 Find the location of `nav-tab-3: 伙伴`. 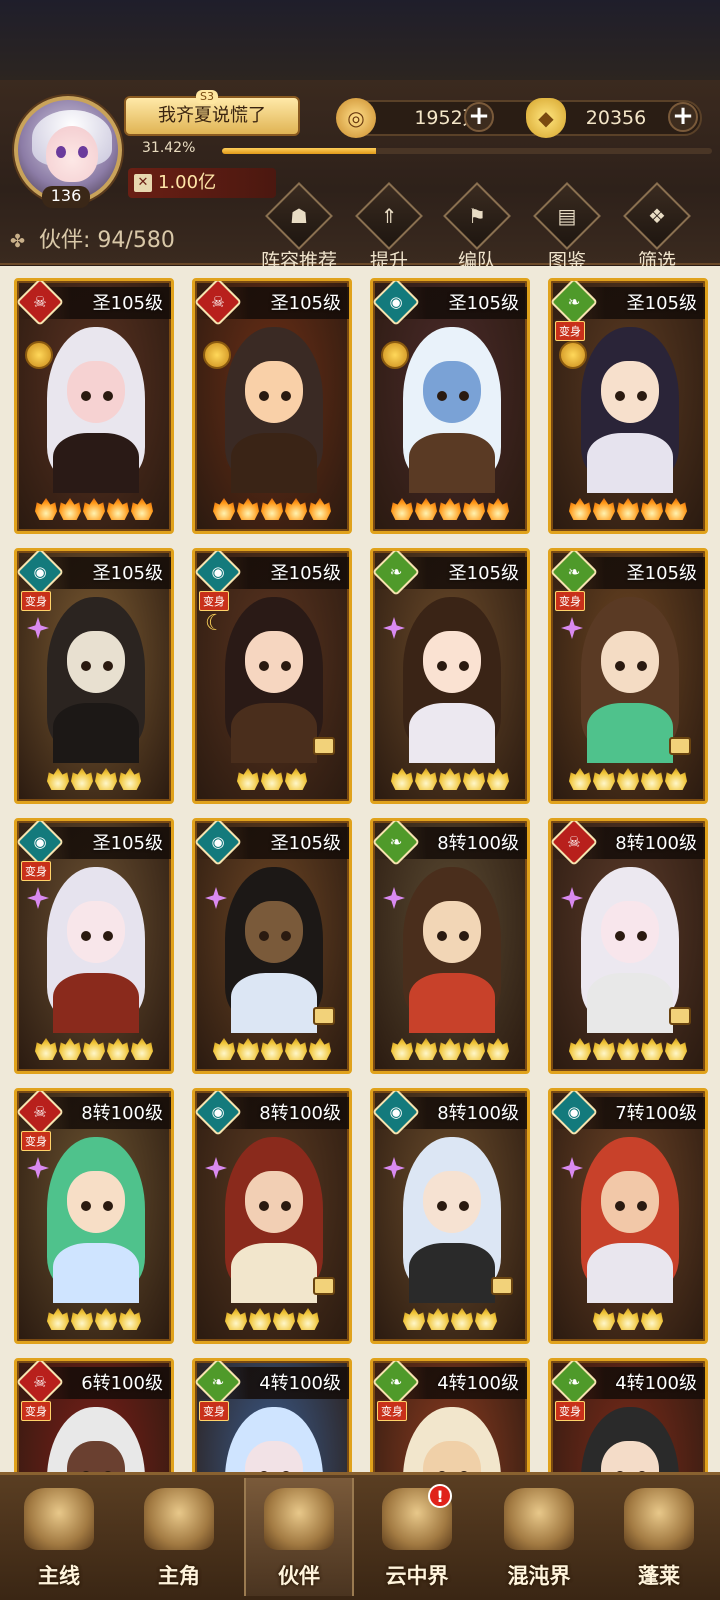

nav-tab-3: 伙伴 is located at coordinates (299, 1537).